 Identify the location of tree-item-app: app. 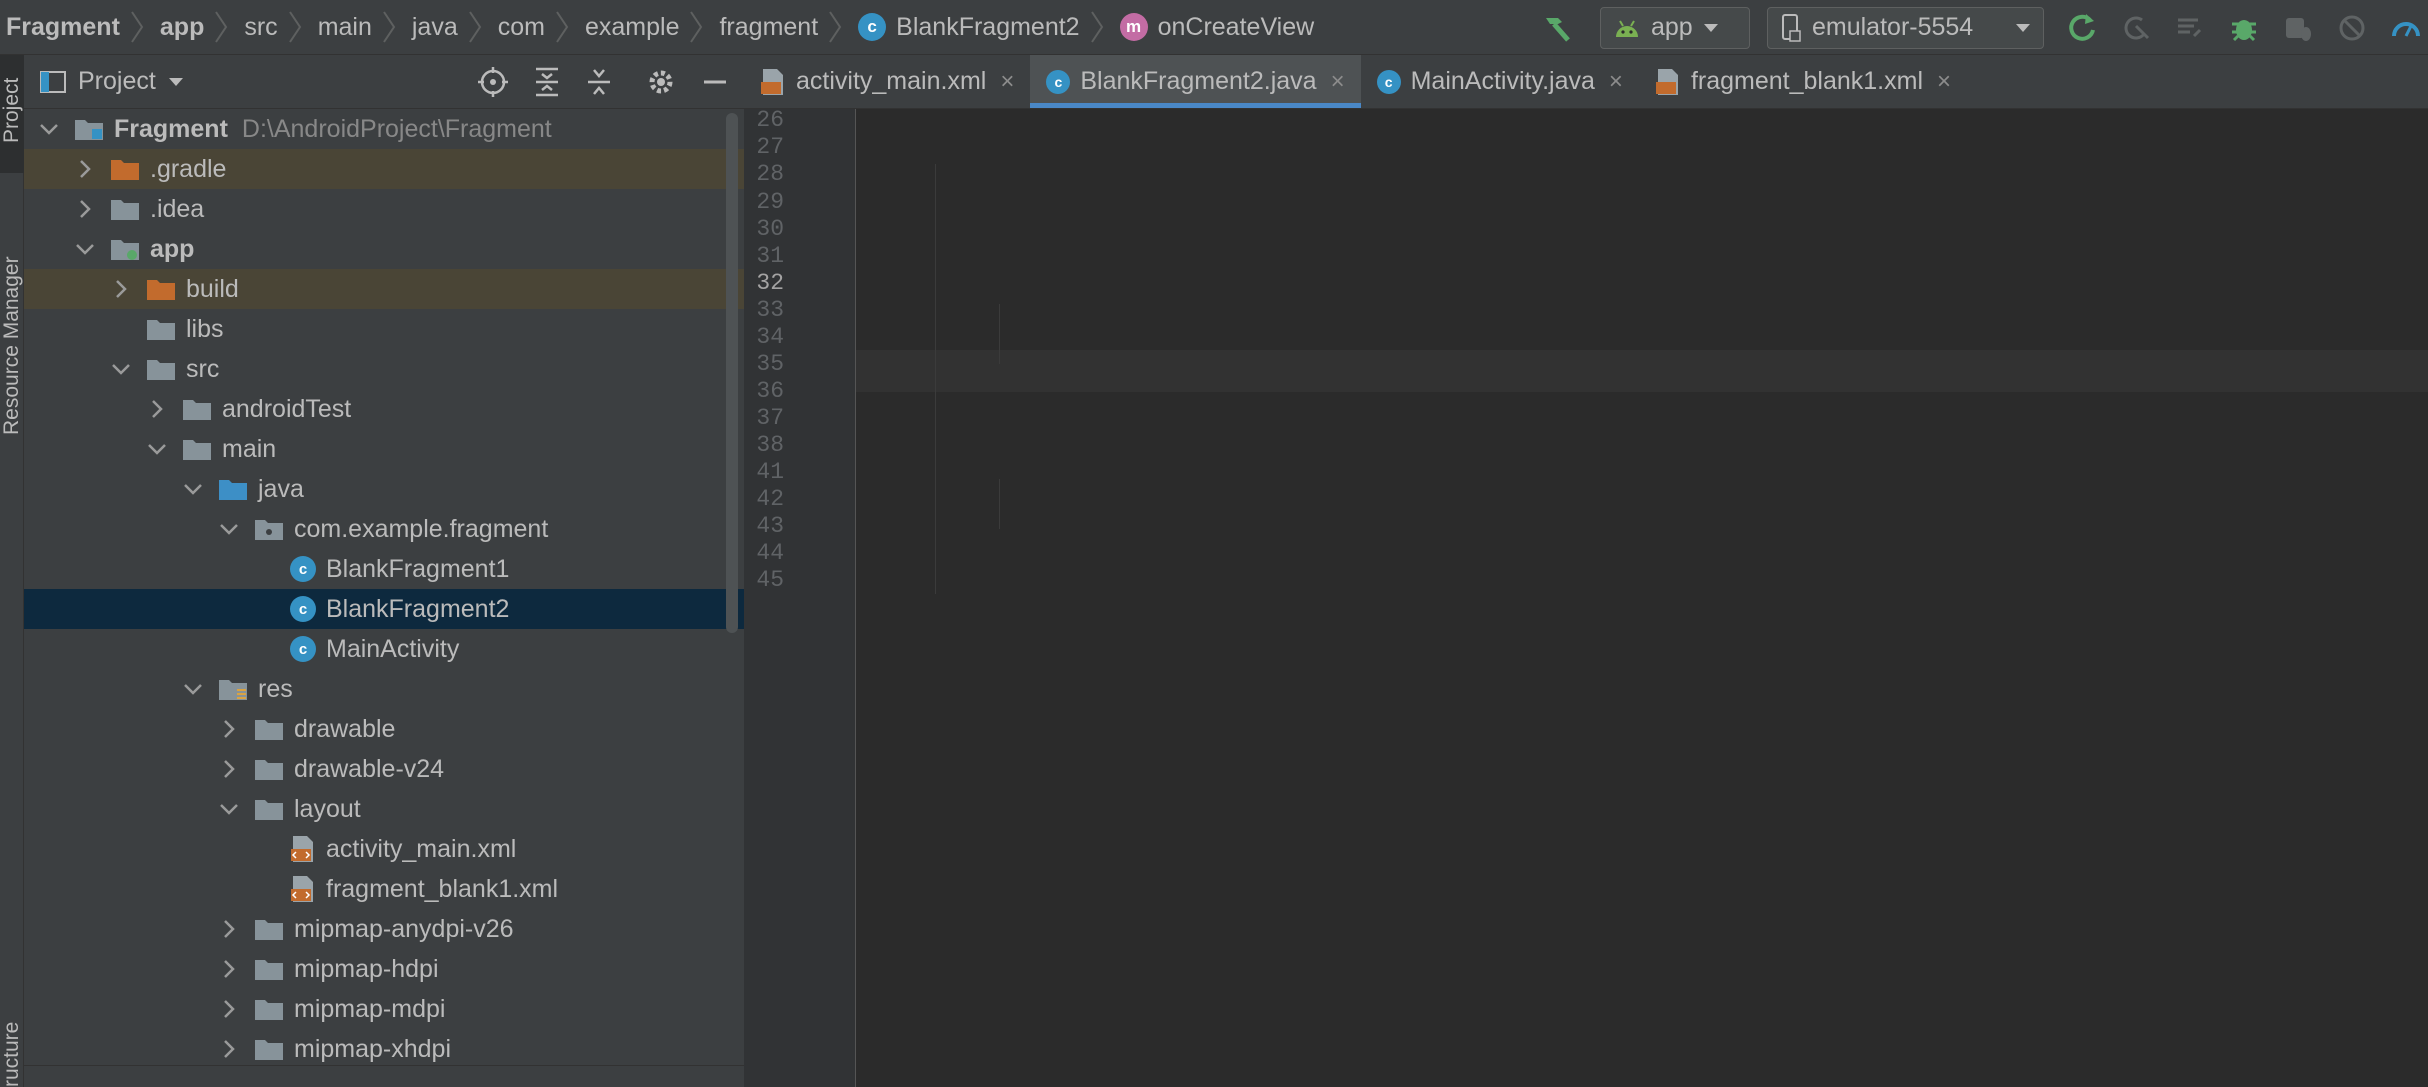
(384, 249).